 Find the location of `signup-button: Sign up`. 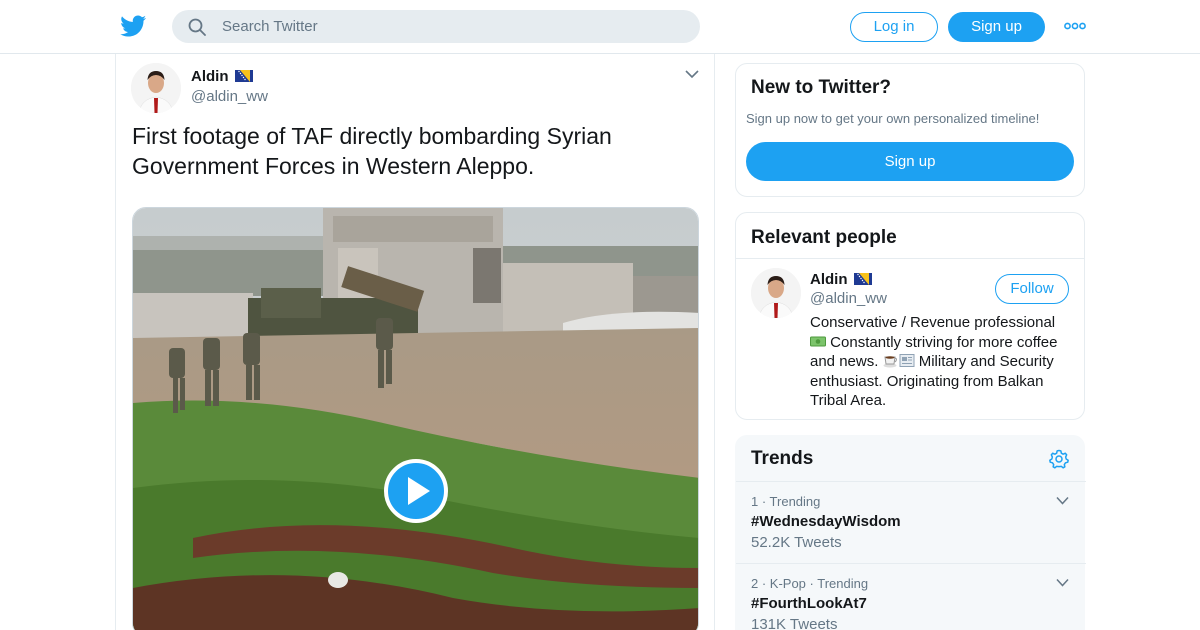

signup-button: Sign up is located at coordinates (996, 27).